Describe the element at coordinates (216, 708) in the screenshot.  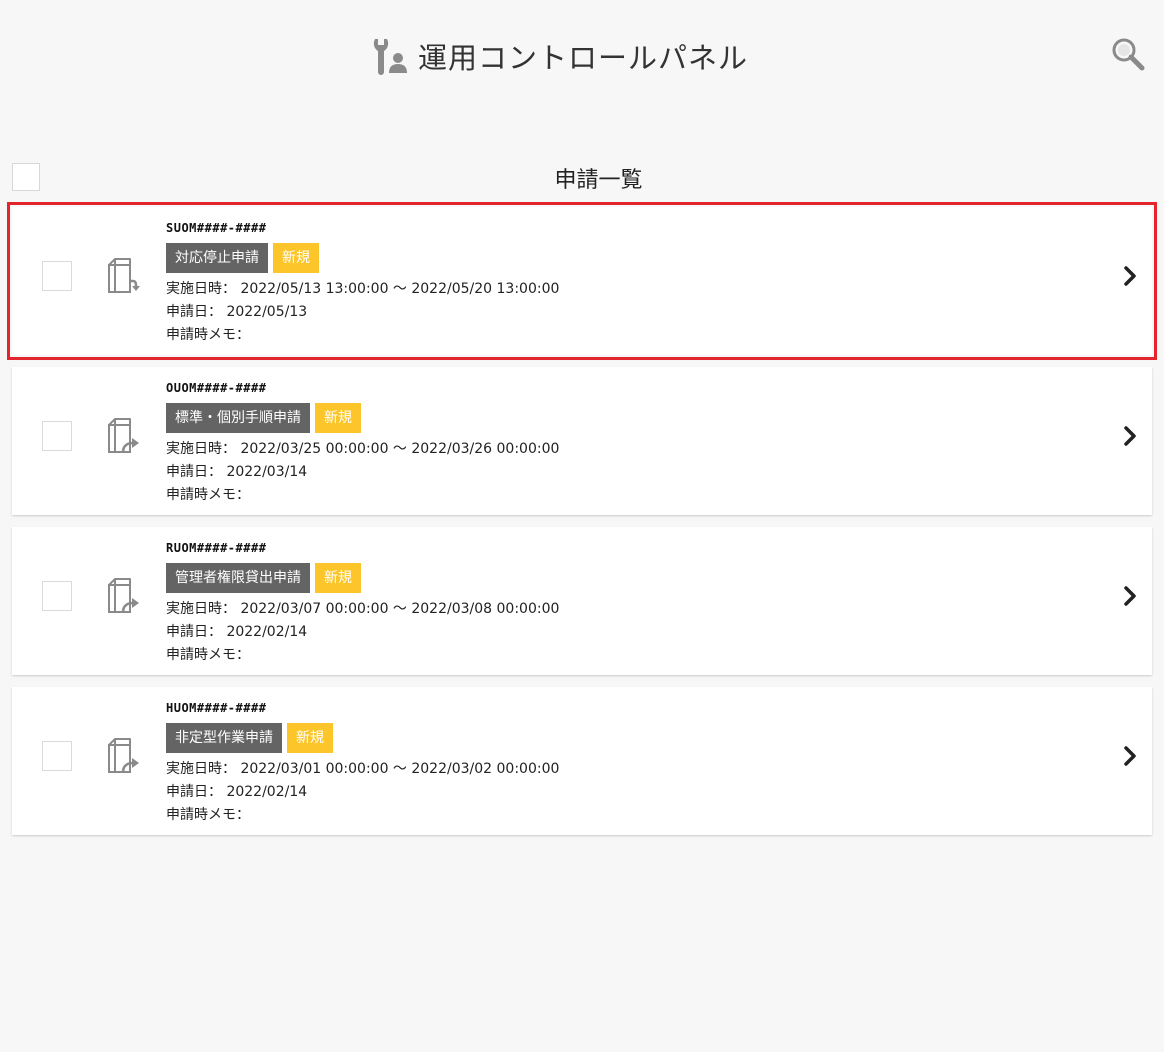
I see `application-code: HUOM####-####` at that location.